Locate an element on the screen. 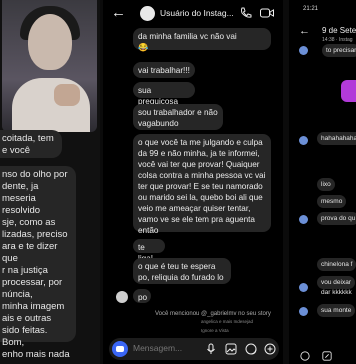 The width and height of the screenshot is (356, 364). video-thumbnail is located at coordinates (49, 66).